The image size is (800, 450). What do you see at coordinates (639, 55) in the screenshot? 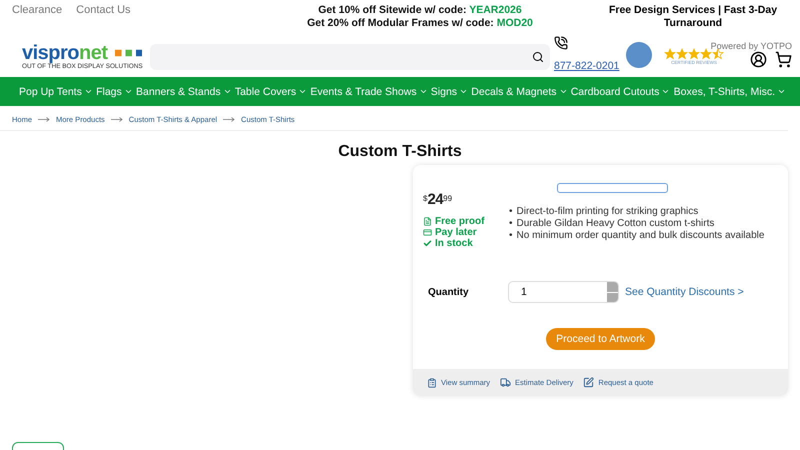
I see `seal-icon` at bounding box center [639, 55].